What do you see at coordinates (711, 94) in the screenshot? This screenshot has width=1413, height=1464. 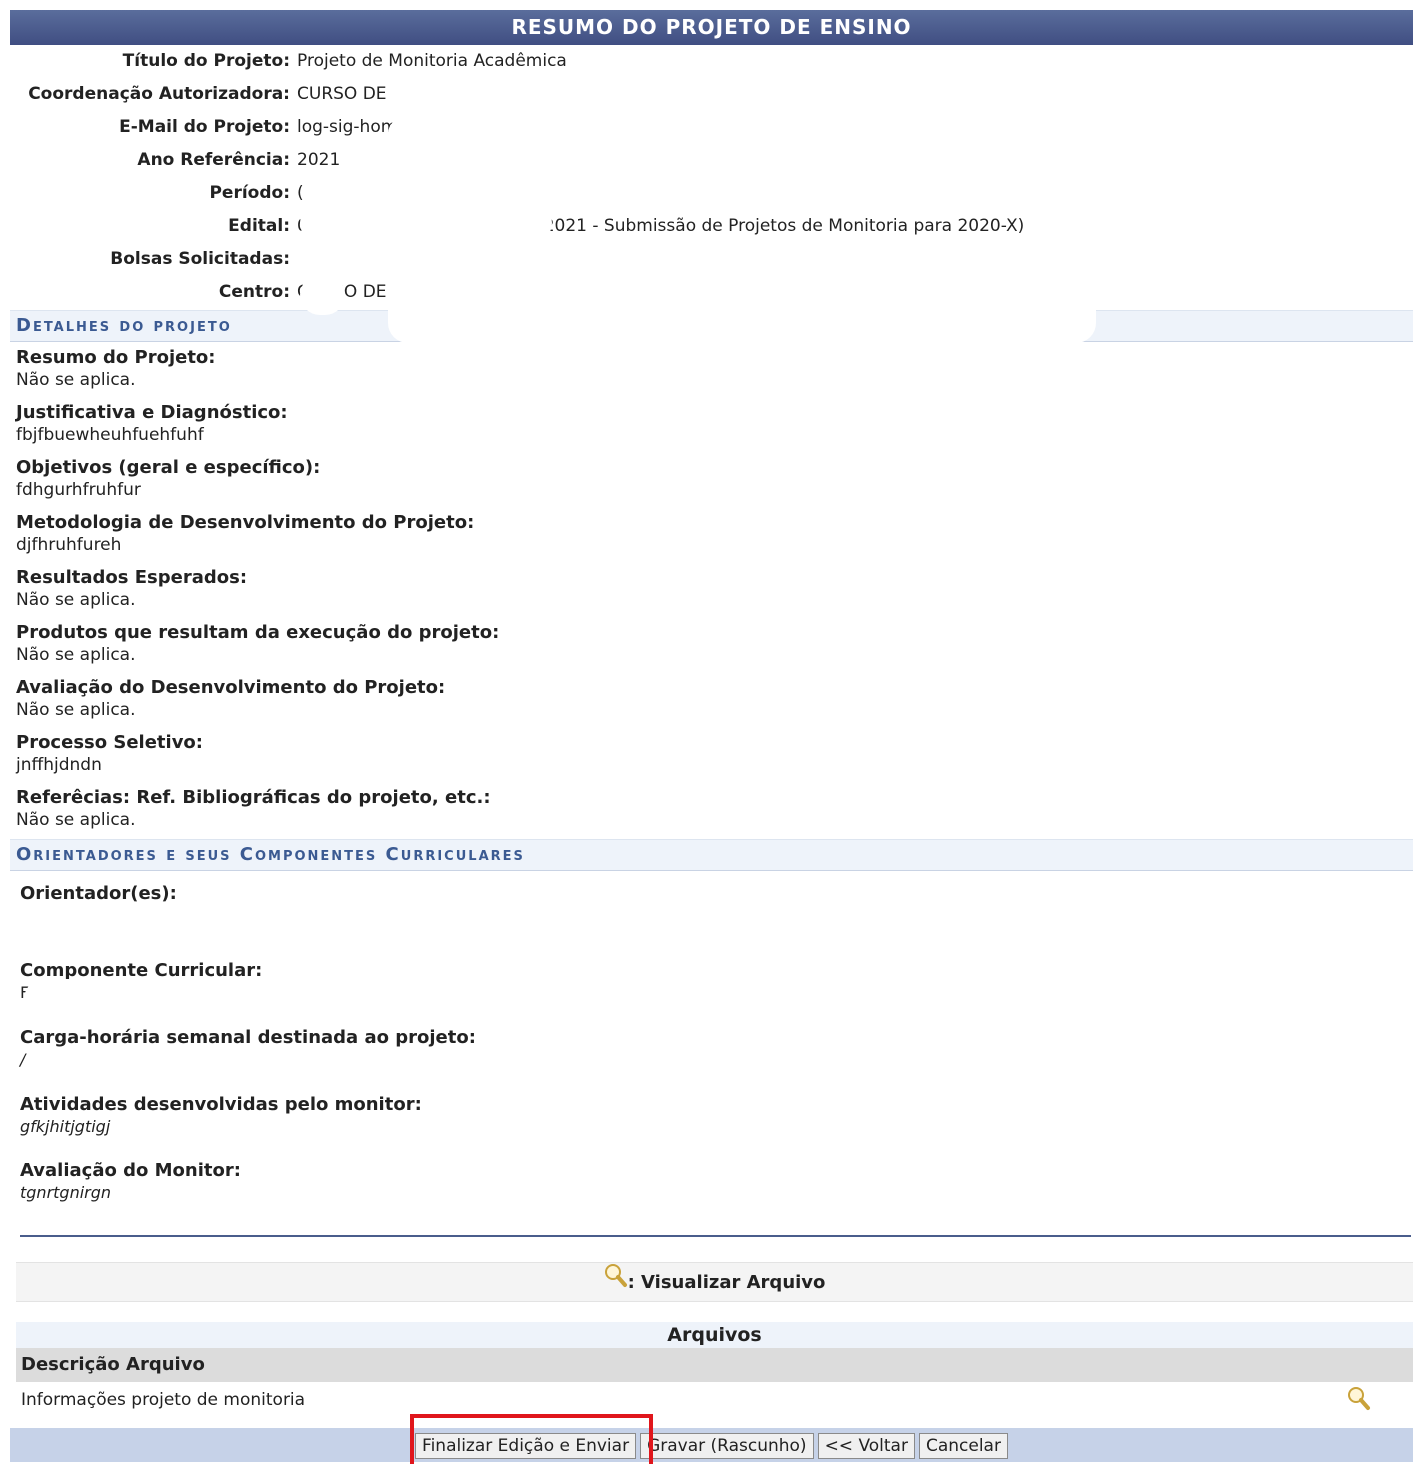 I see `info-row-coordenacao: Coordenação Autorizadora: CURSO DE` at bounding box center [711, 94].